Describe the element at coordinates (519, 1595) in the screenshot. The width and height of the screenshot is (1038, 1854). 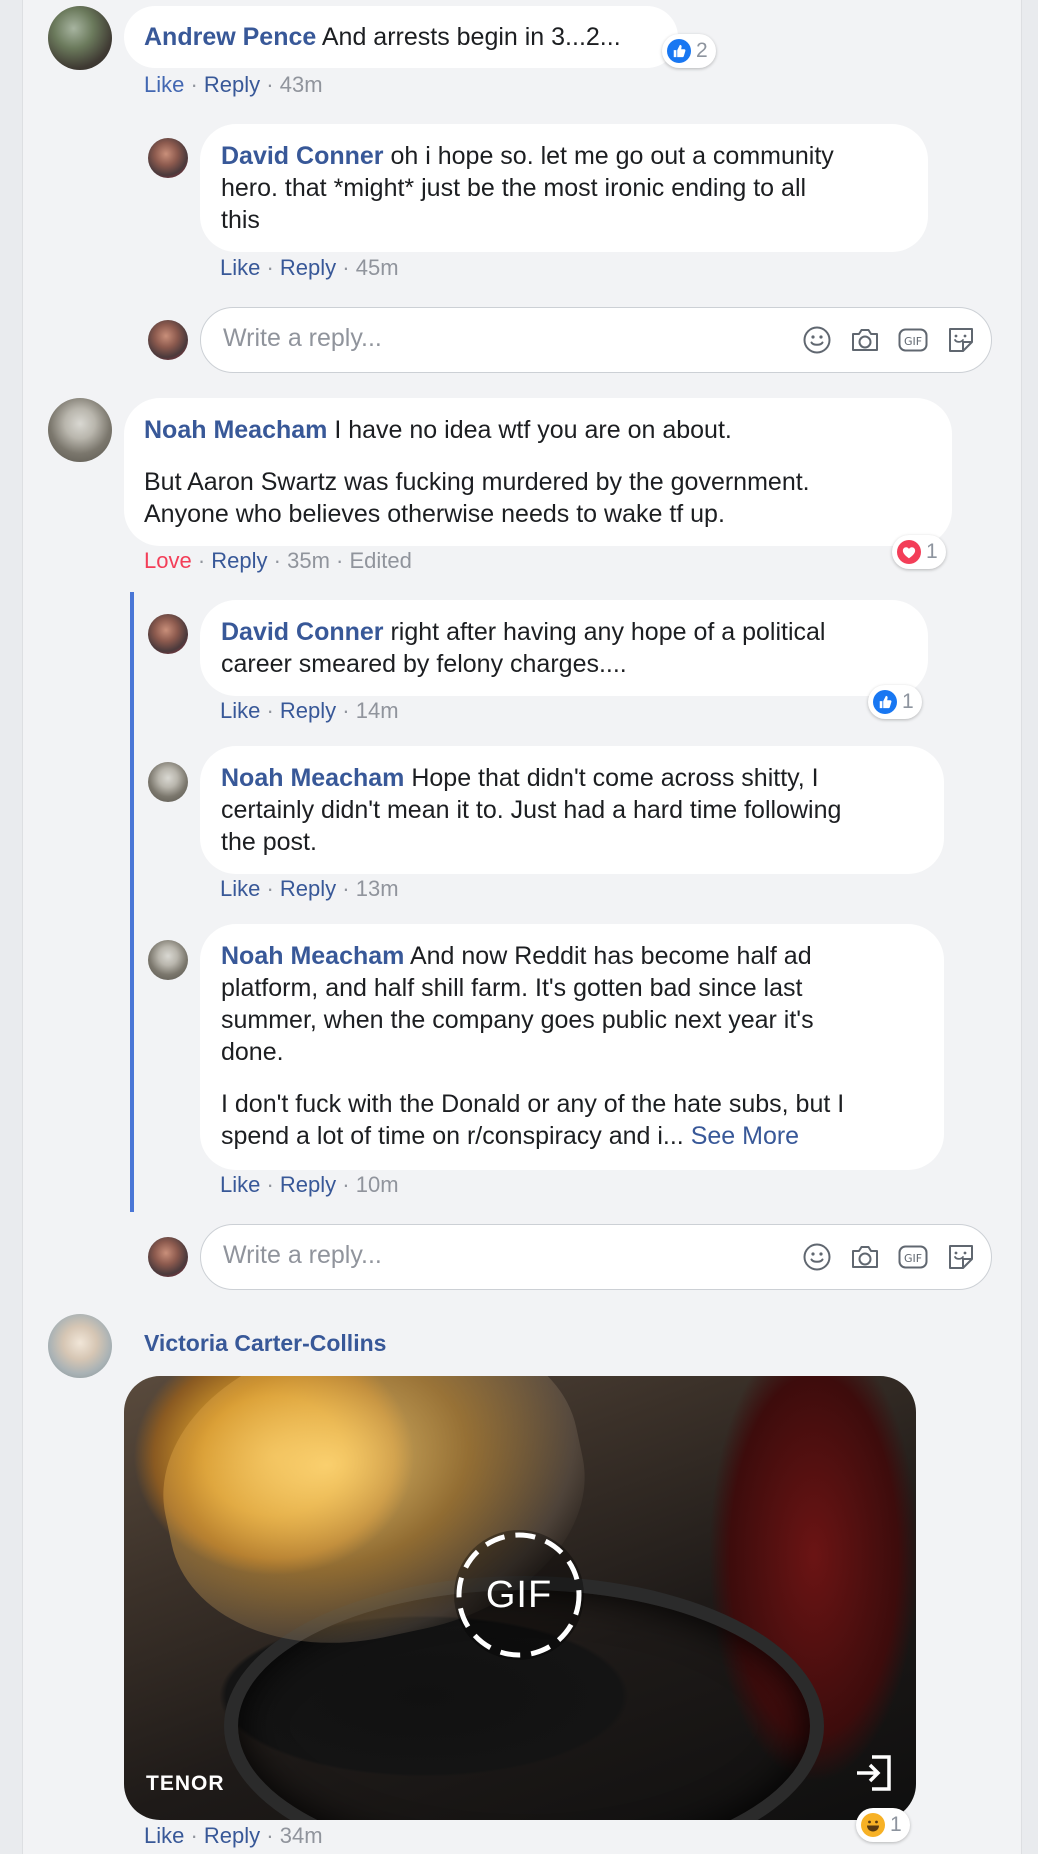
I see `gif-play-badge: GIF` at that location.